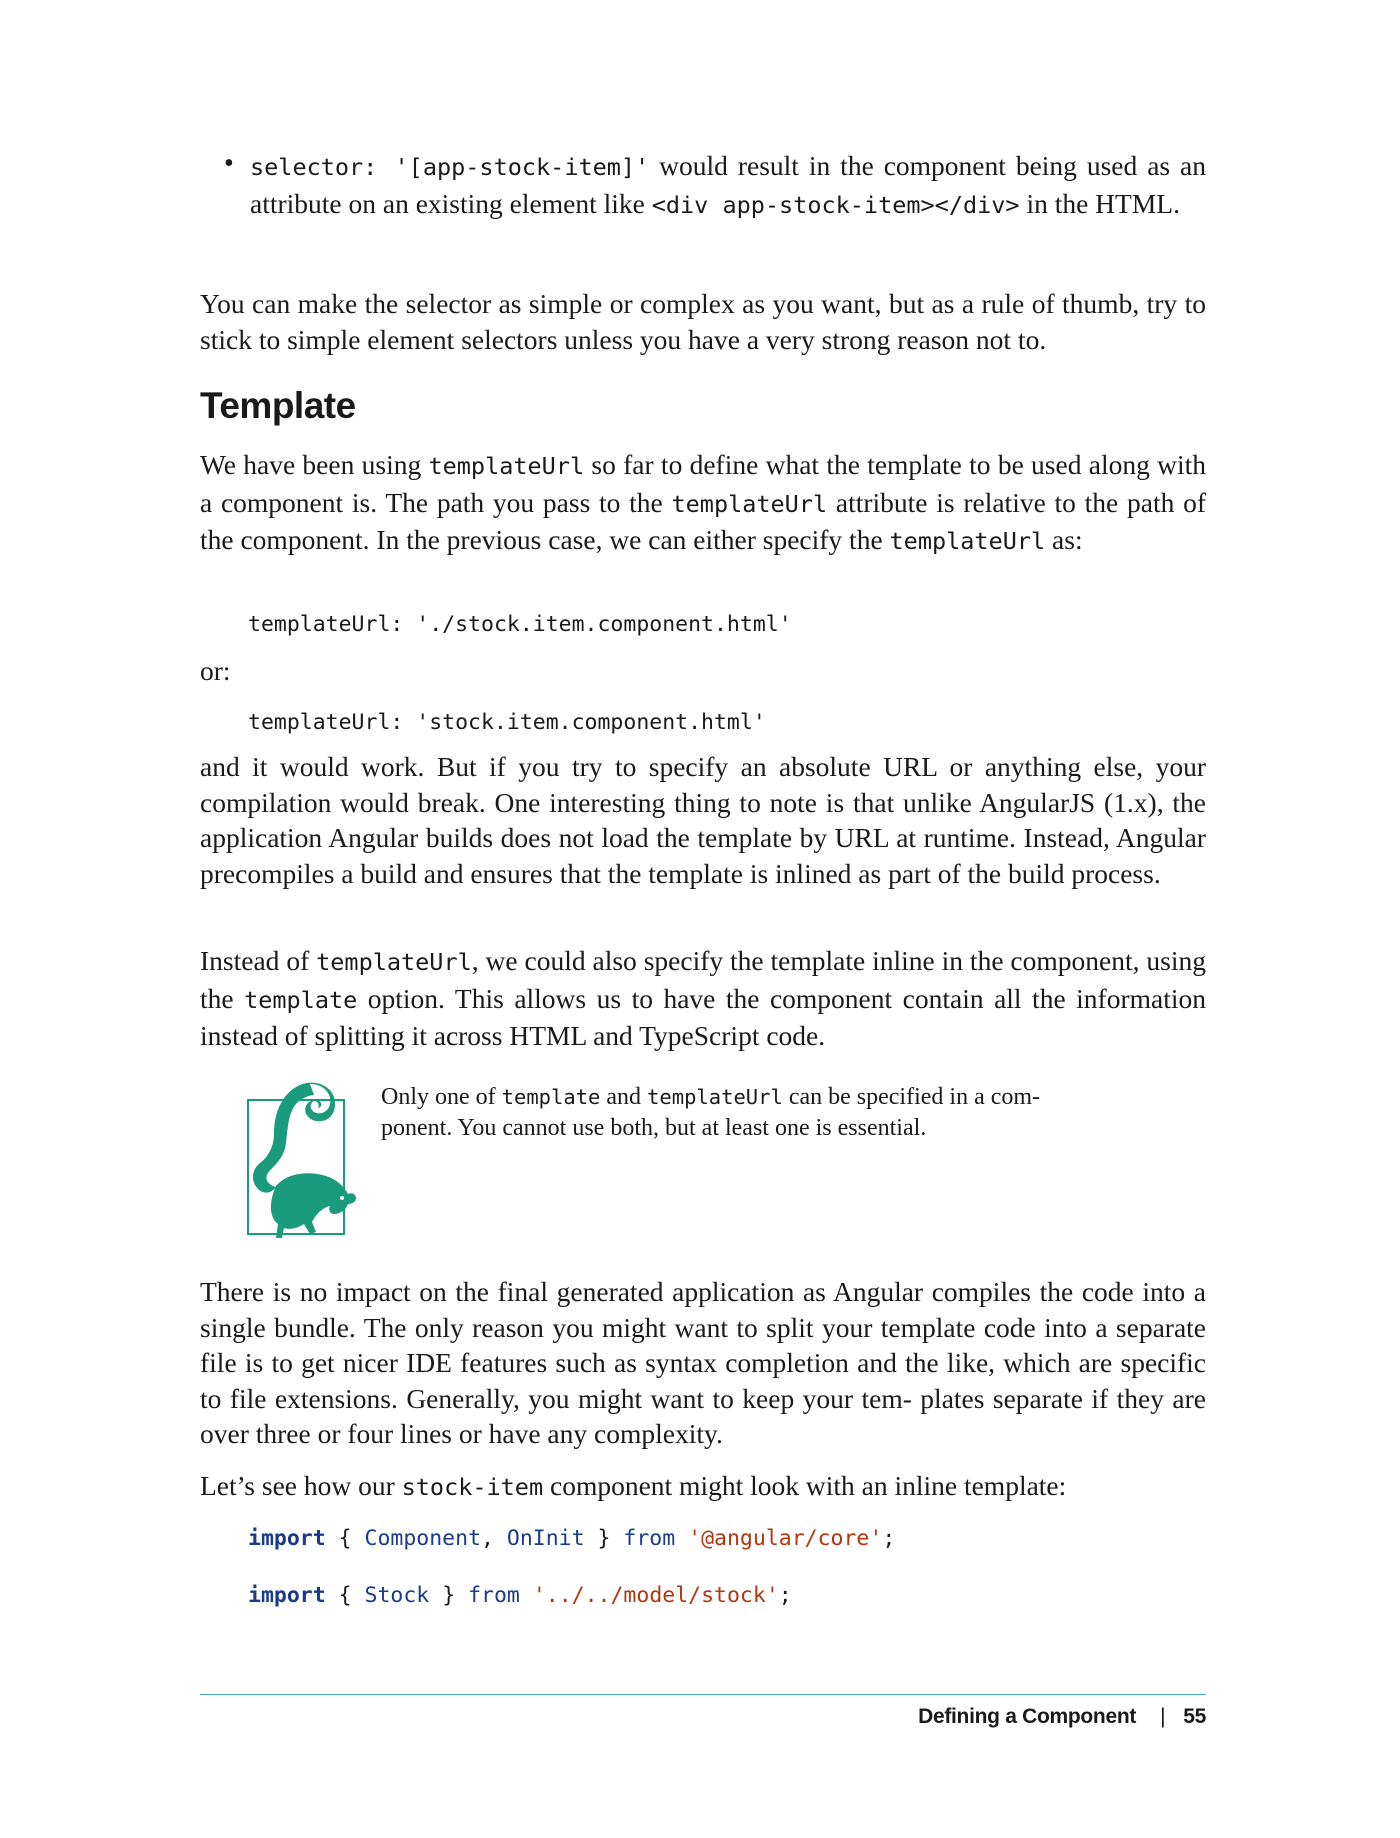 This screenshot has height=1838, width=1400. What do you see at coordinates (314, 464) in the screenshot?
I see `text-run: We have been using` at bounding box center [314, 464].